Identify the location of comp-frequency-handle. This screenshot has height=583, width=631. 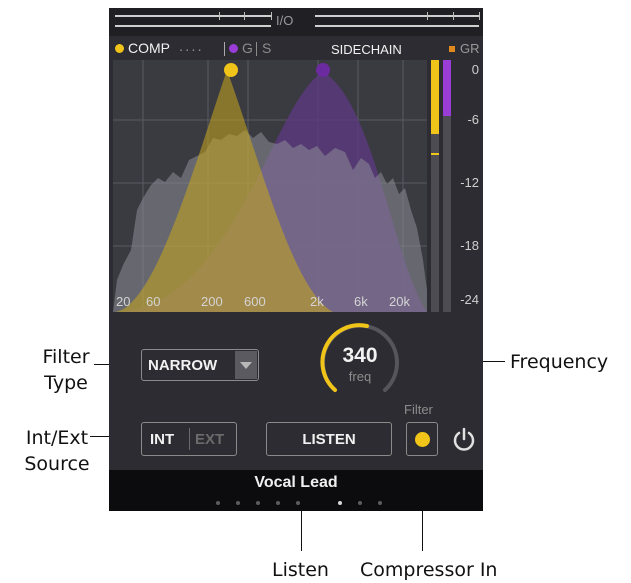
(231, 70).